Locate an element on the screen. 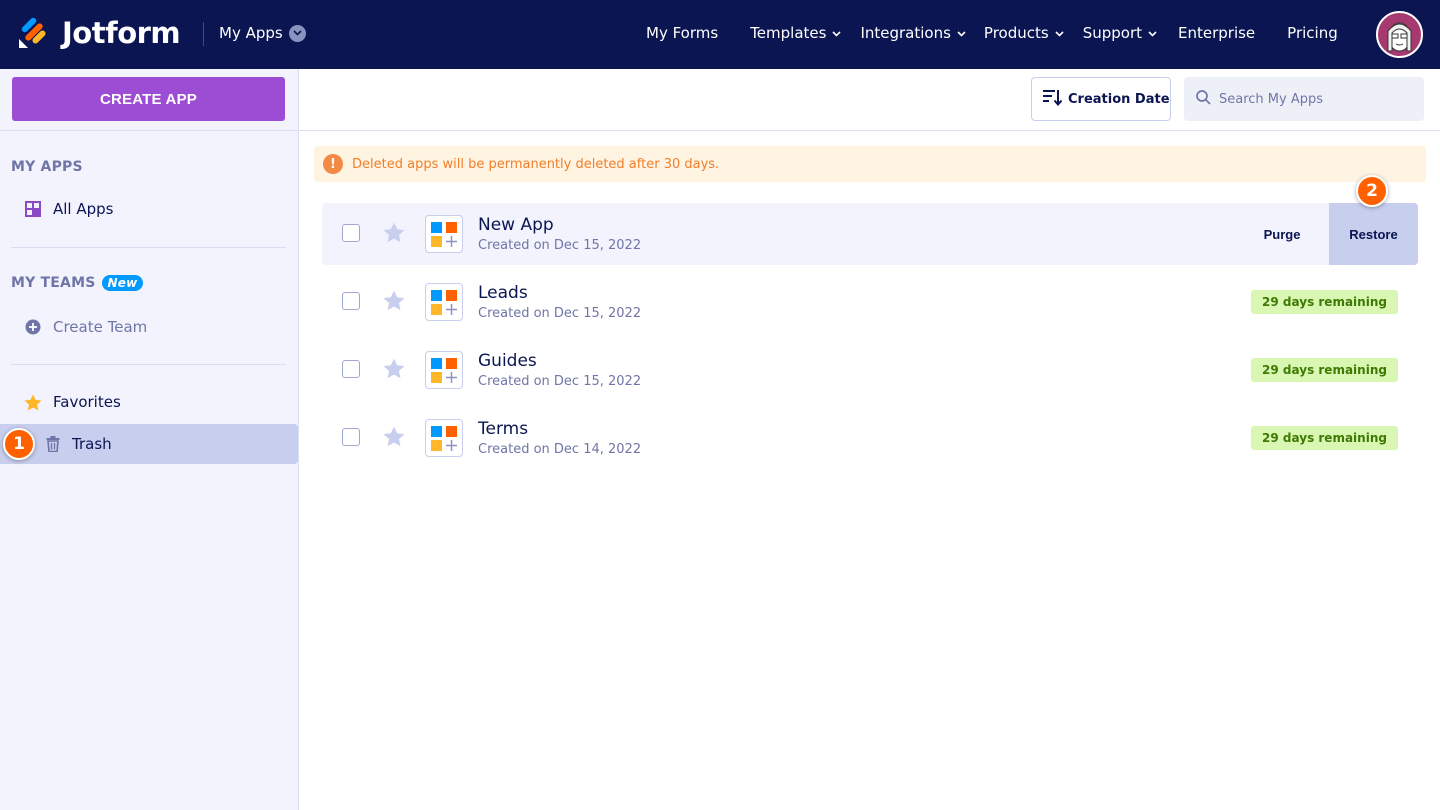  nav-products: Products is located at coordinates (1024, 33).